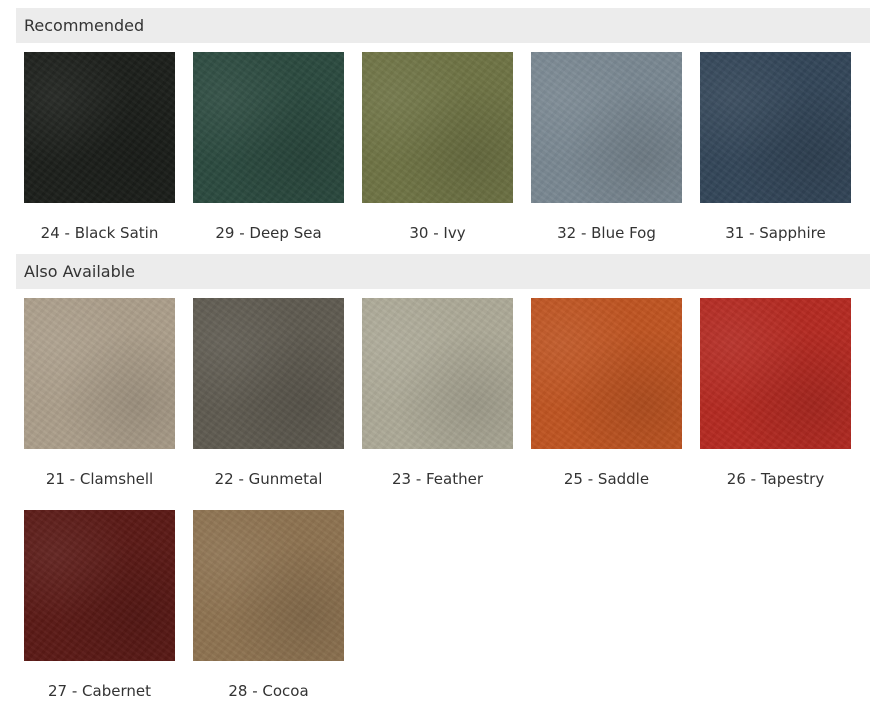 This screenshot has width=870, height=701. Describe the element at coordinates (437, 127) in the screenshot. I see `swatch-ivy` at that location.